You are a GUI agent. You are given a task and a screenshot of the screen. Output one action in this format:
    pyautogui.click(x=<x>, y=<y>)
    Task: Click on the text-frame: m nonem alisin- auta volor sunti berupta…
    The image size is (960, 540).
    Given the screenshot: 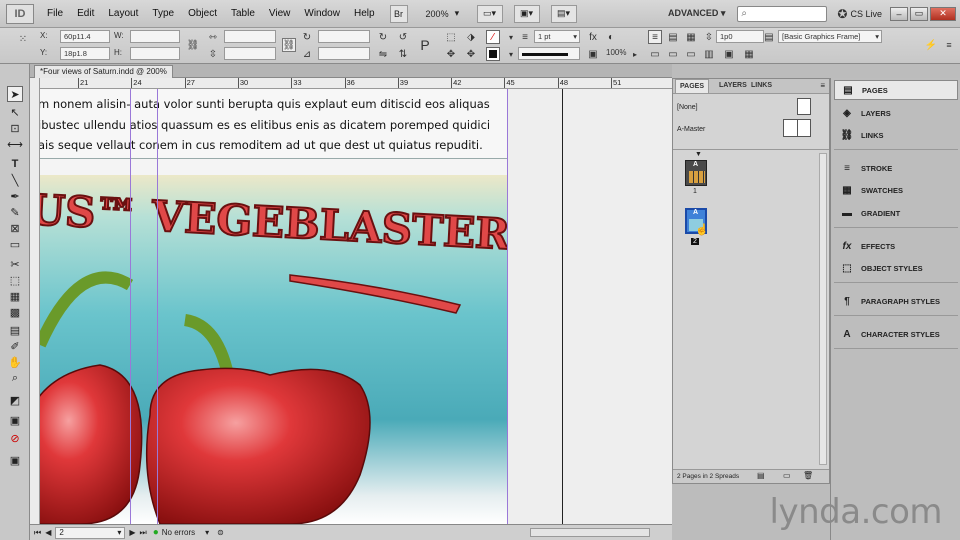 What is the action you would take?
    pyautogui.click(x=274, y=124)
    